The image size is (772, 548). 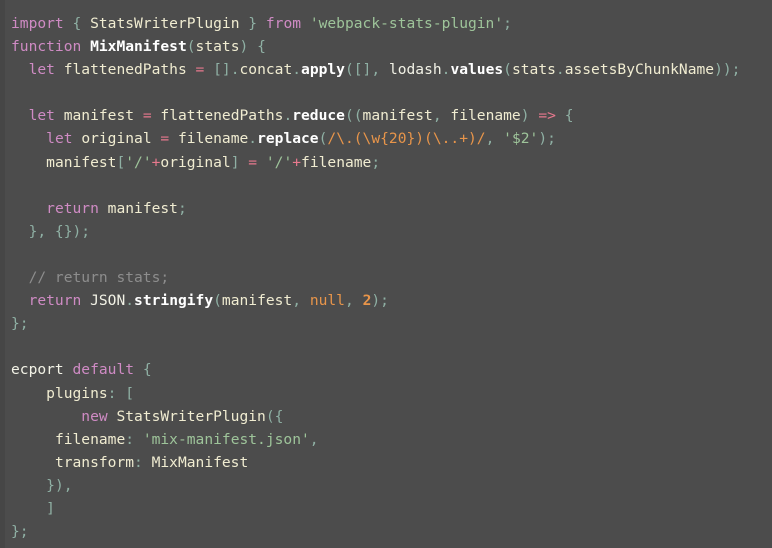 What do you see at coordinates (391, 393) in the screenshot?
I see `code-line: plugins: [` at bounding box center [391, 393].